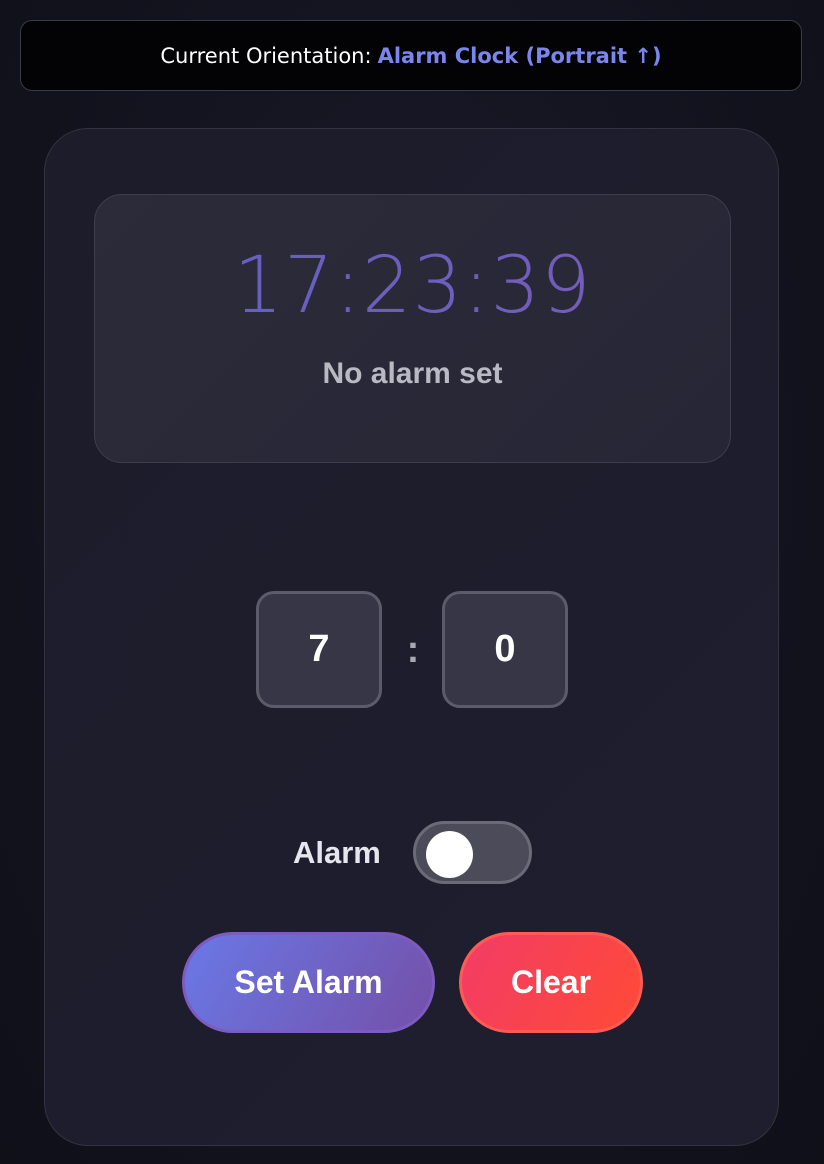  What do you see at coordinates (449, 854) in the screenshot?
I see `toggle-knob` at bounding box center [449, 854].